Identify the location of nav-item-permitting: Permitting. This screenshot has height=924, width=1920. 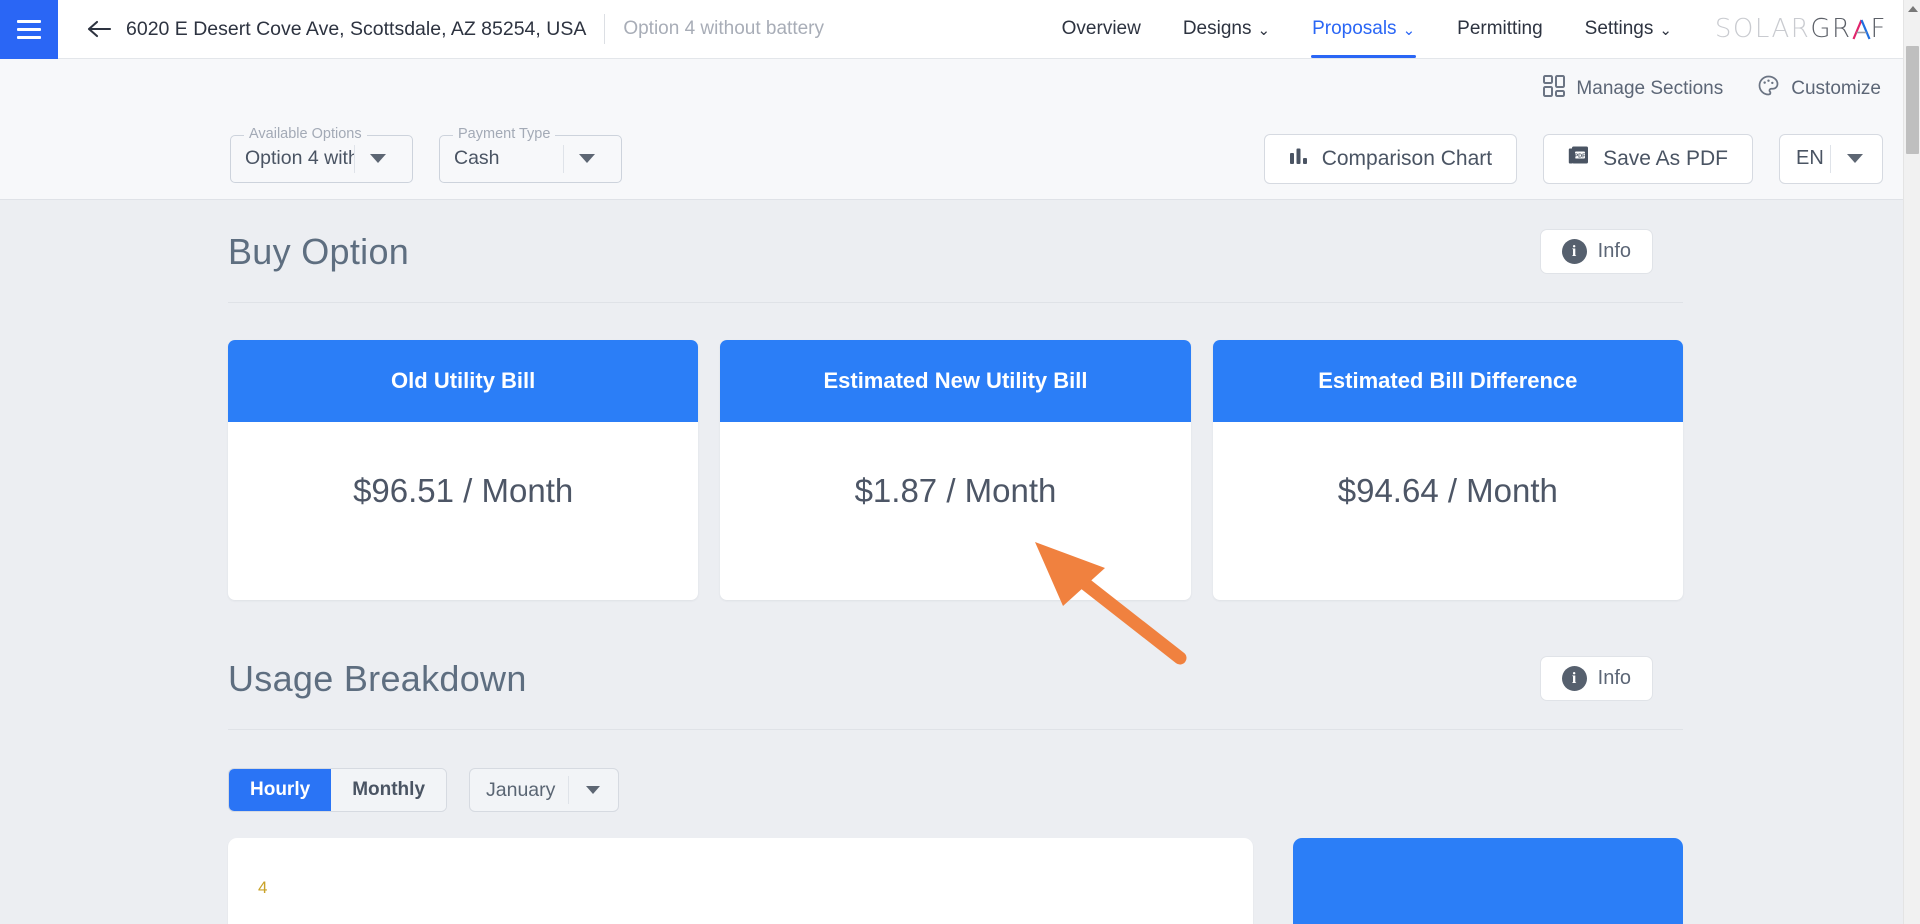
(1500, 29).